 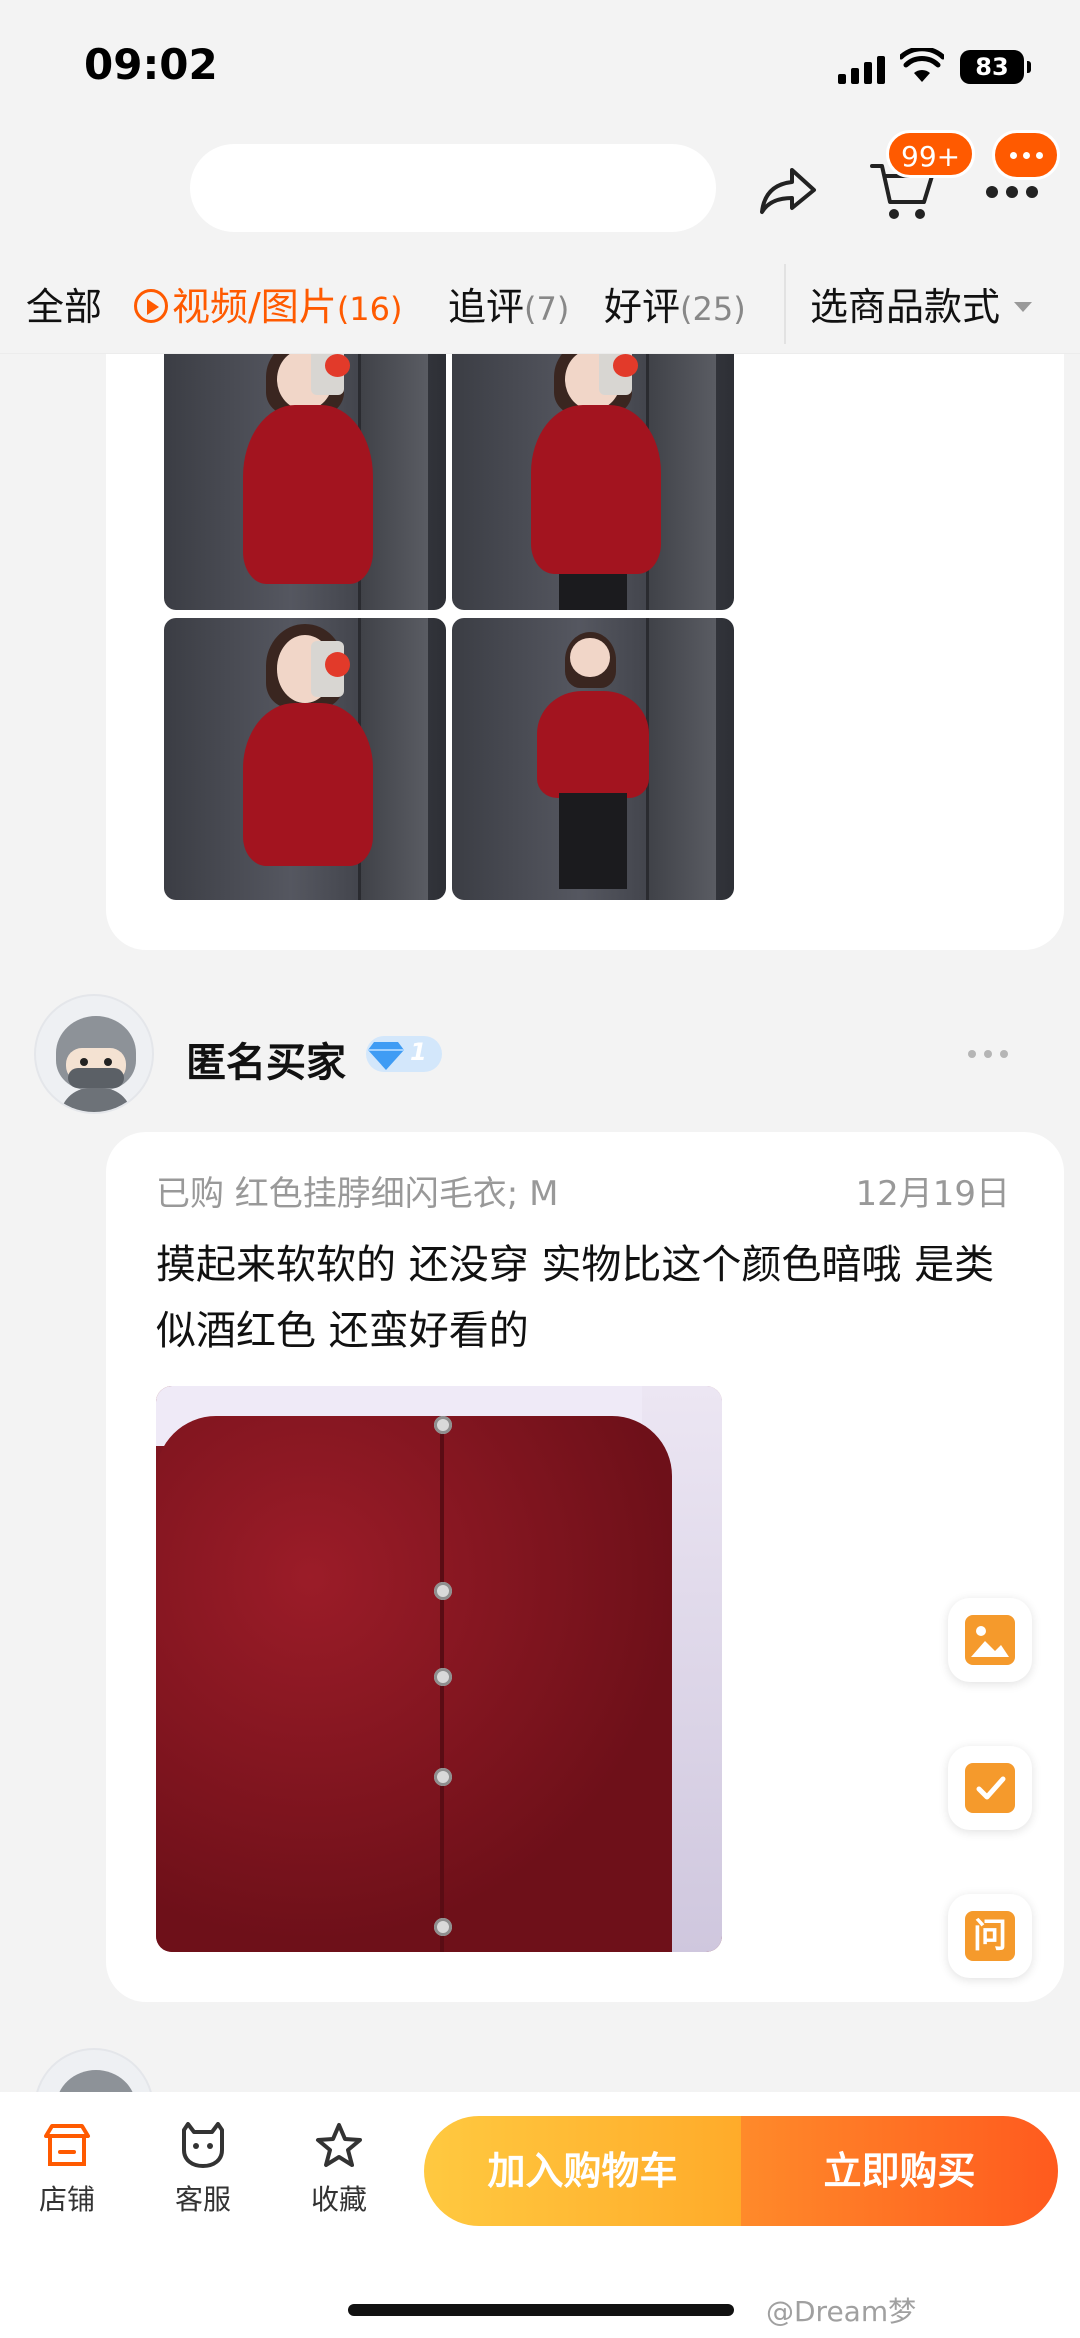 I want to click on favorite-label: 收藏, so click(x=338, y=2199).